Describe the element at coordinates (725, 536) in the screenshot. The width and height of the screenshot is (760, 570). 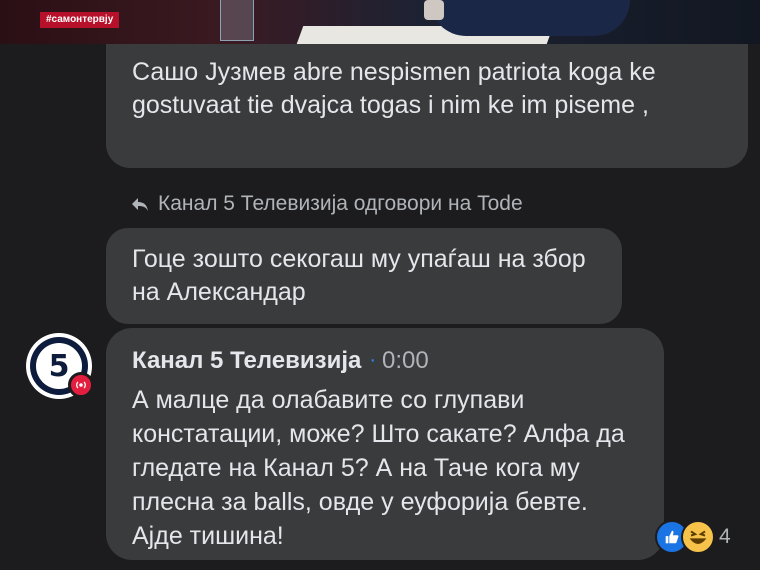
I see `reaction-count: 4` at that location.